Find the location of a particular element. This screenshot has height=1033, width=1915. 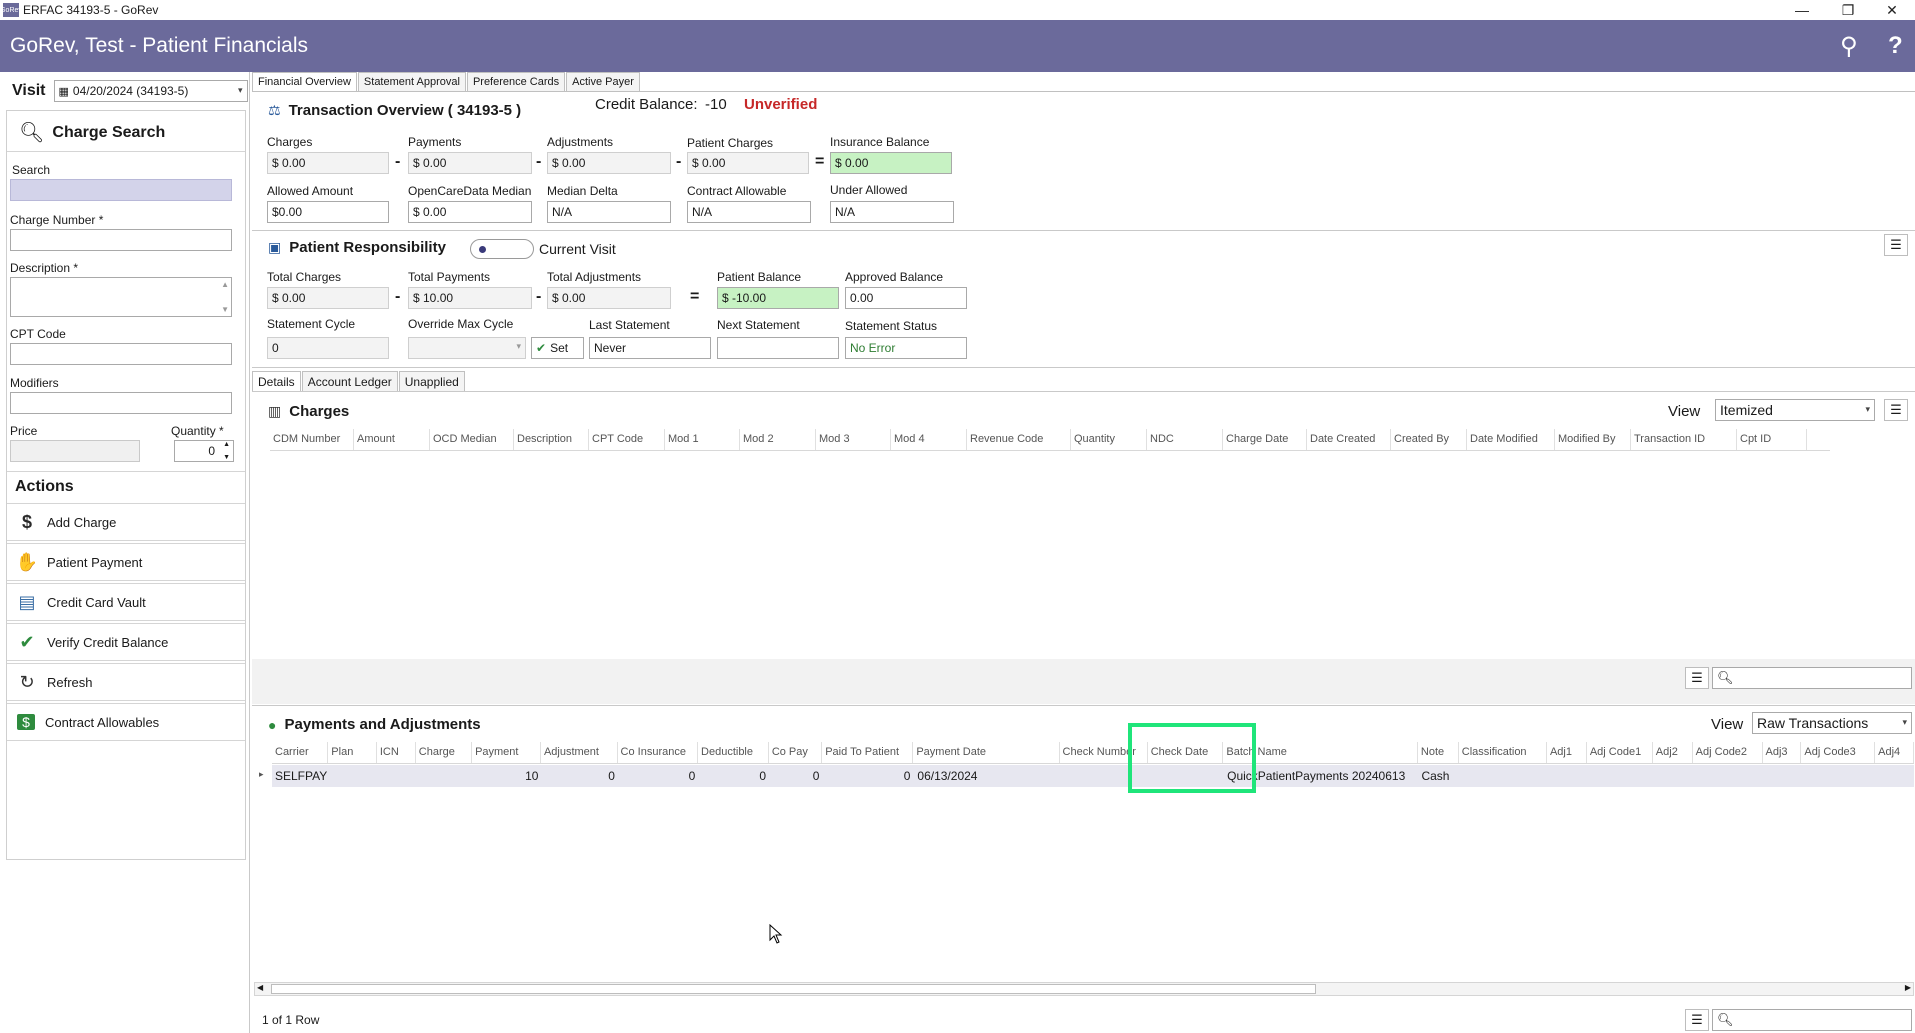

current-visit-toggle is located at coordinates (502, 249).